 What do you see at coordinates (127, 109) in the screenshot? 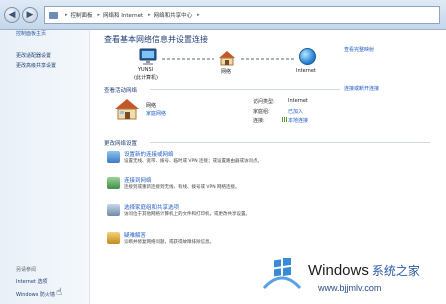
I see `home-network-large-icon` at bounding box center [127, 109].